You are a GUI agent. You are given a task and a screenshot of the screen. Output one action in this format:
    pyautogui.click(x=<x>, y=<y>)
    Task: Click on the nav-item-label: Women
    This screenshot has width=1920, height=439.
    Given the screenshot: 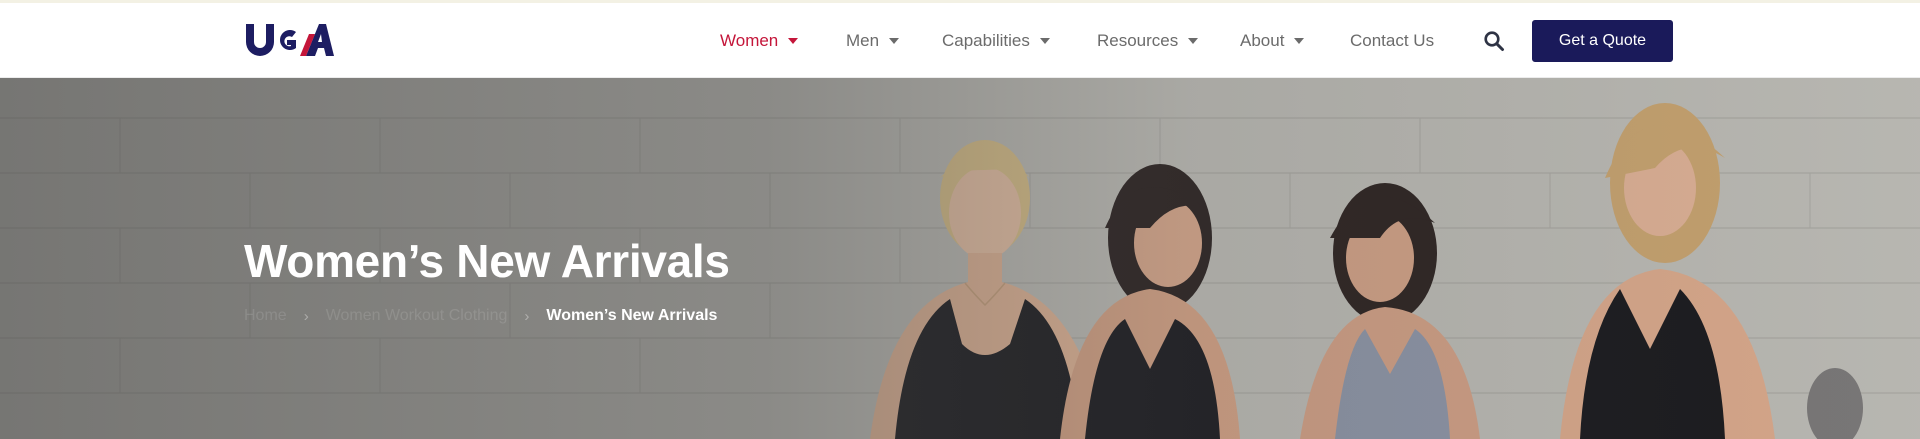 What is the action you would take?
    pyautogui.click(x=749, y=40)
    